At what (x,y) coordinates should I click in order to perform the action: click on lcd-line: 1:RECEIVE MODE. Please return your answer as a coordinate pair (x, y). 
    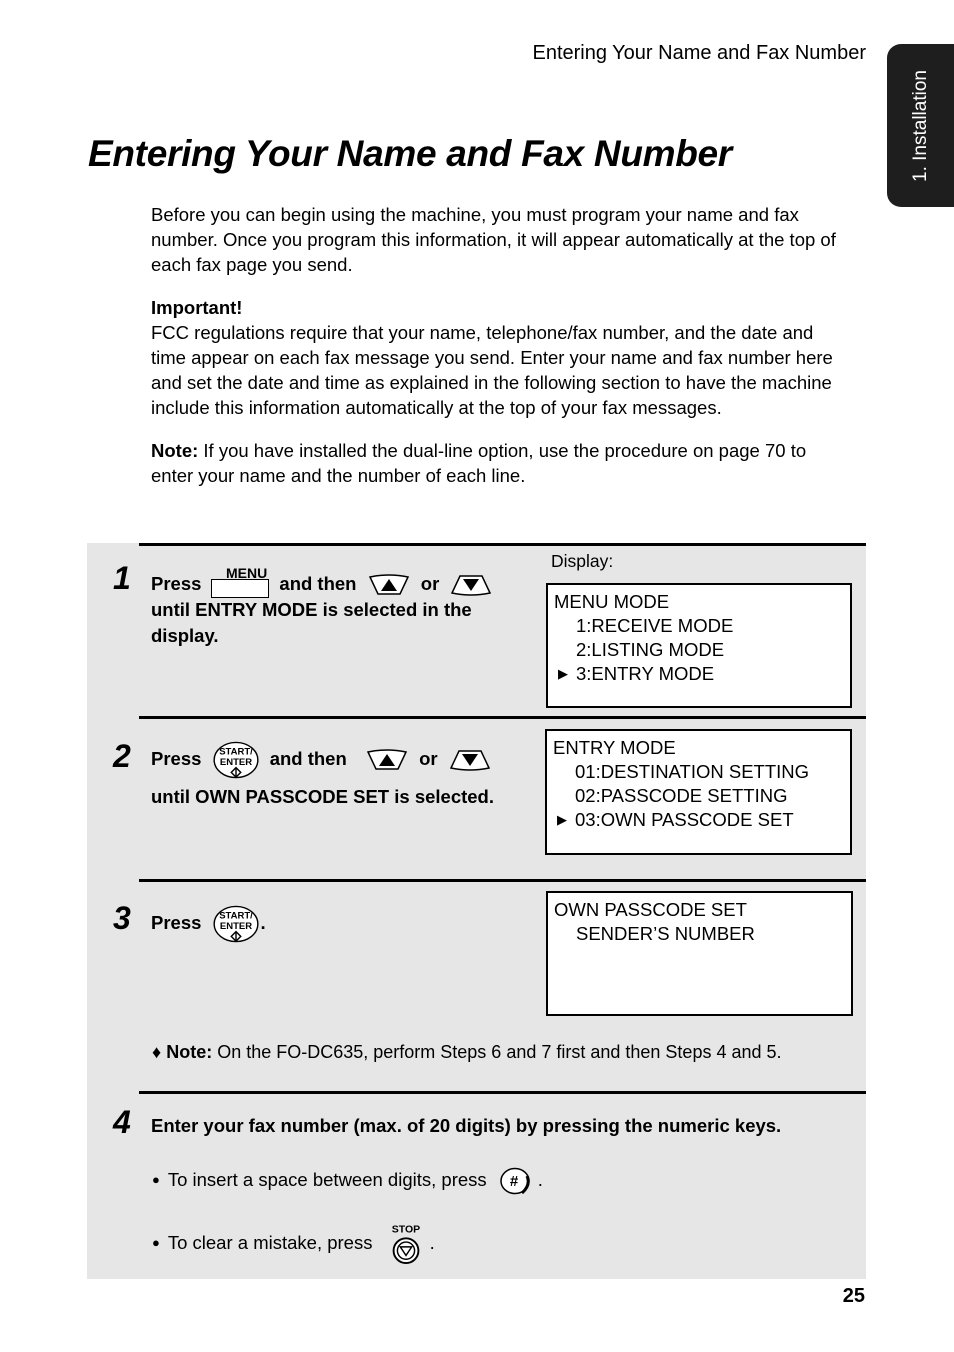
    Looking at the image, I should click on (655, 625).